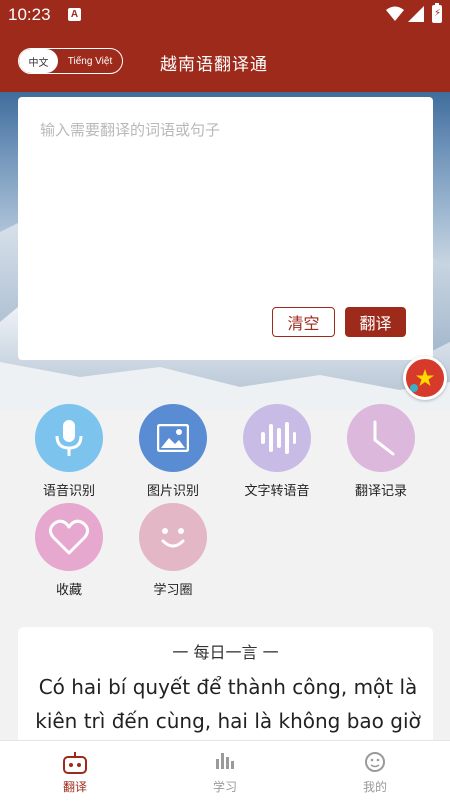 The width and height of the screenshot is (450, 801). Describe the element at coordinates (74, 787) in the screenshot. I see `tab-label: 翻译` at that location.